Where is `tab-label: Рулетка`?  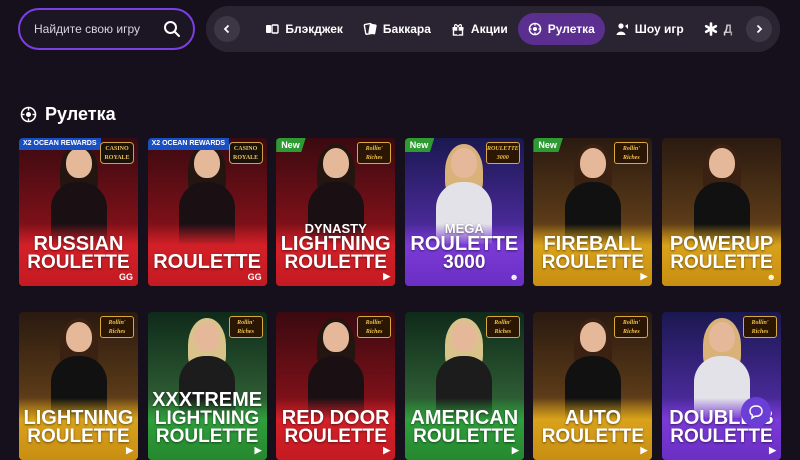 tab-label: Рулетка is located at coordinates (571, 29).